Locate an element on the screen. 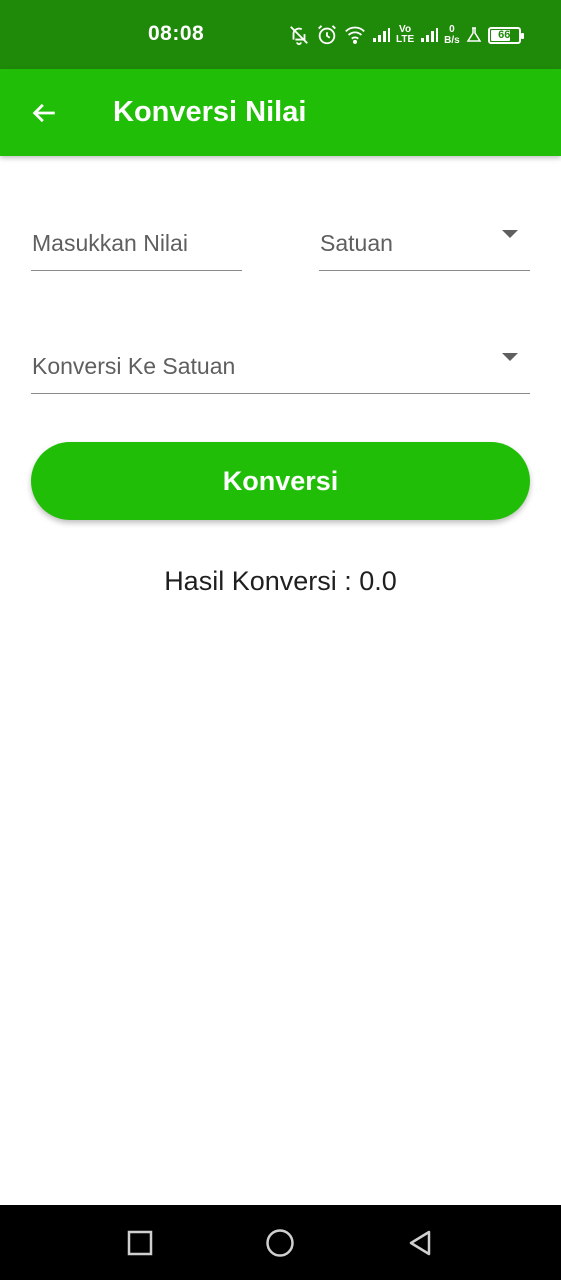  square-icon is located at coordinates (140, 1243).